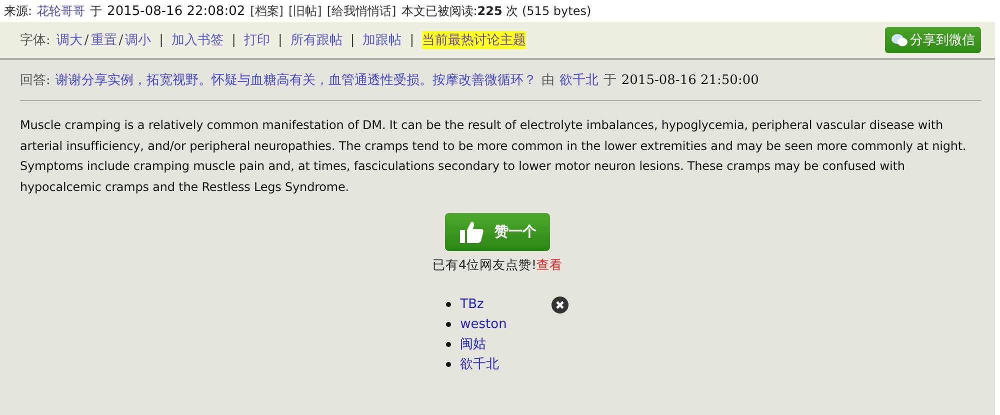 This screenshot has width=1000, height=415. Describe the element at coordinates (35, 40) in the screenshot. I see `font-label: 字体:` at that location.